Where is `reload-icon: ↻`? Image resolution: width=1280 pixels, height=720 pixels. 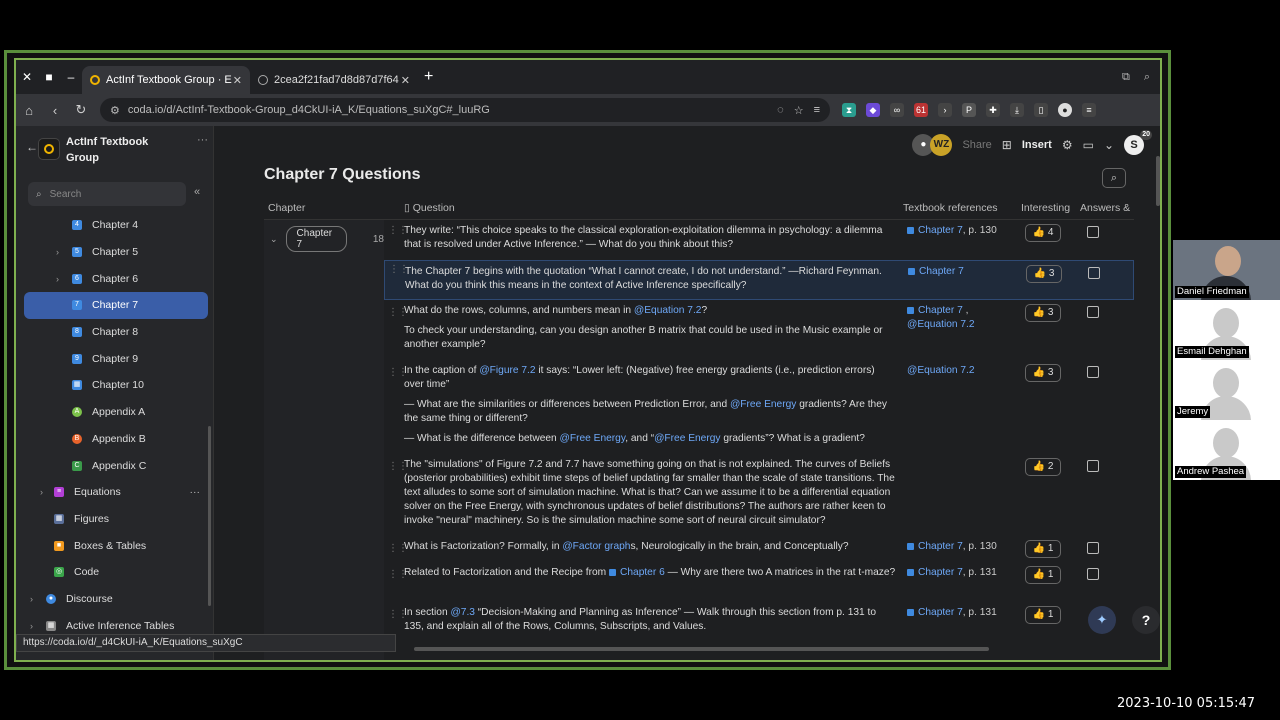
reload-icon: ↻ is located at coordinates (81, 110).